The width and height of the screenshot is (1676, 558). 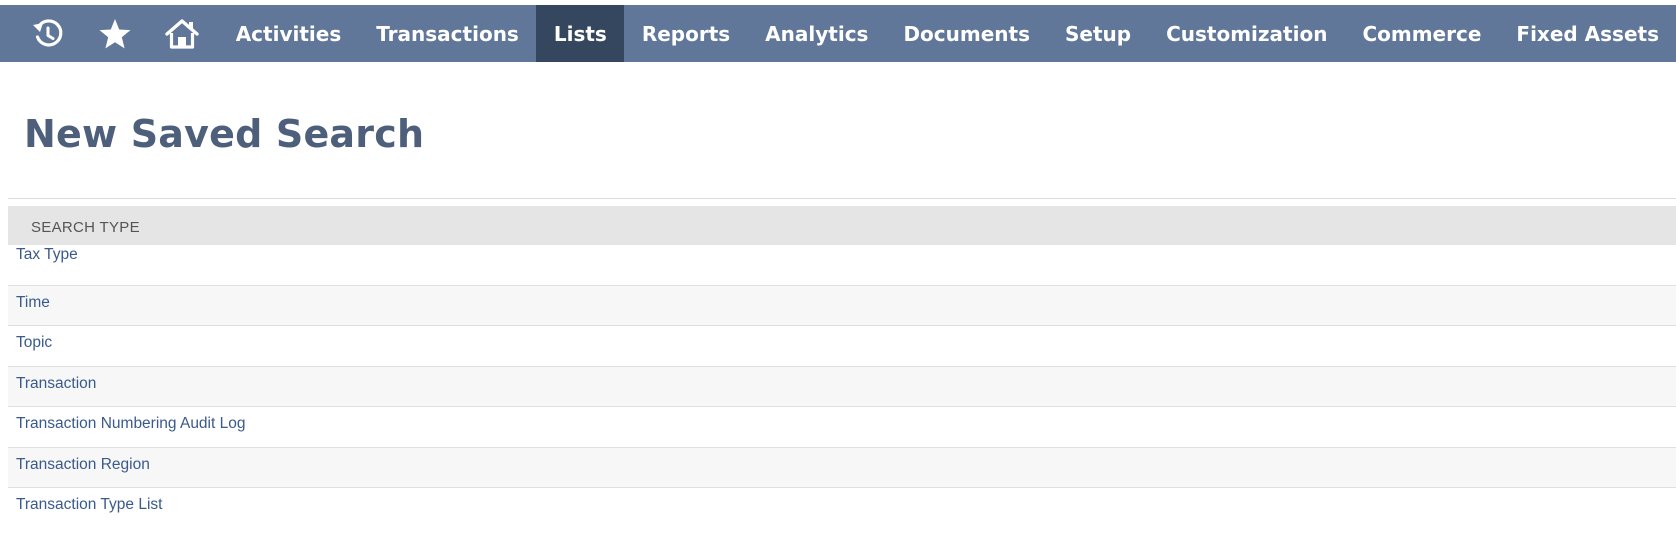 I want to click on search-type-link-topic: Topic, so click(x=34, y=343).